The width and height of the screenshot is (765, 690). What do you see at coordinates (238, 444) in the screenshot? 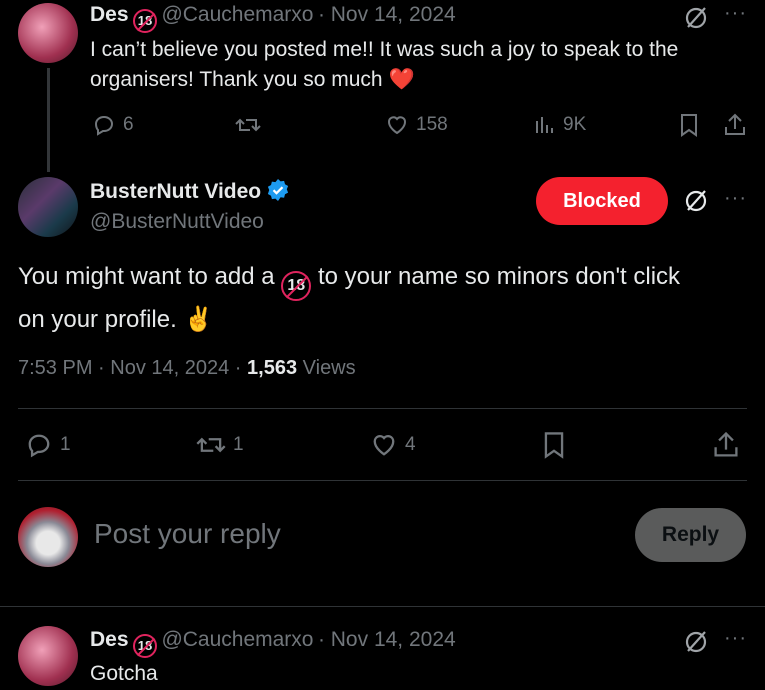
I see `repost-count: 1` at bounding box center [238, 444].